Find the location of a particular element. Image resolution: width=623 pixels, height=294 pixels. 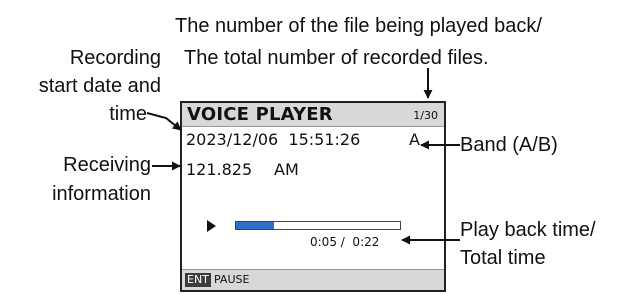

recording-start-arrow is located at coordinates (164, 121).